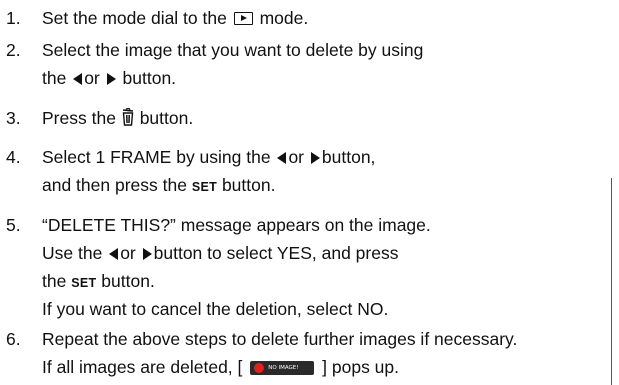 This screenshot has height=385, width=619. Describe the element at coordinates (13, 339) in the screenshot. I see `step-number: 6.` at that location.